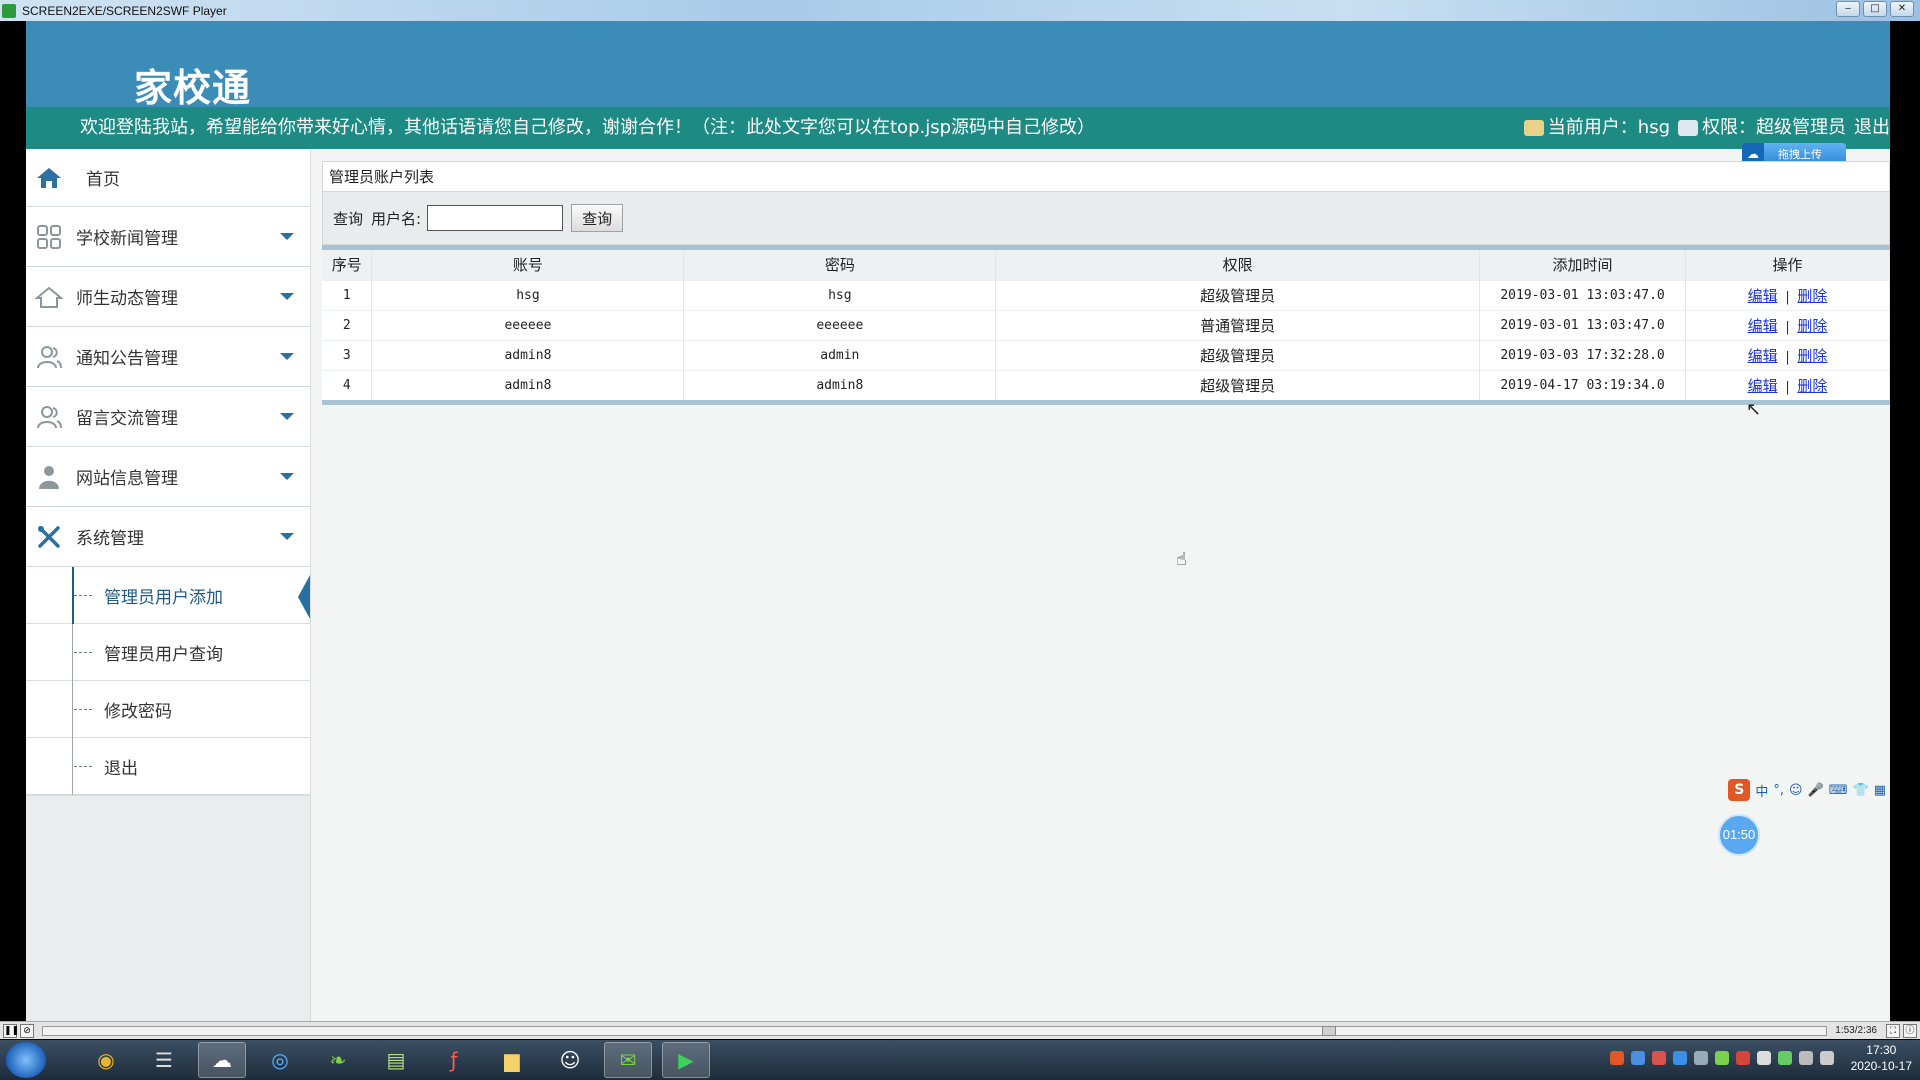 The height and width of the screenshot is (1080, 1920). Describe the element at coordinates (127, 479) in the screenshot. I see `sidebar-item-label: 网站信息管理` at that location.